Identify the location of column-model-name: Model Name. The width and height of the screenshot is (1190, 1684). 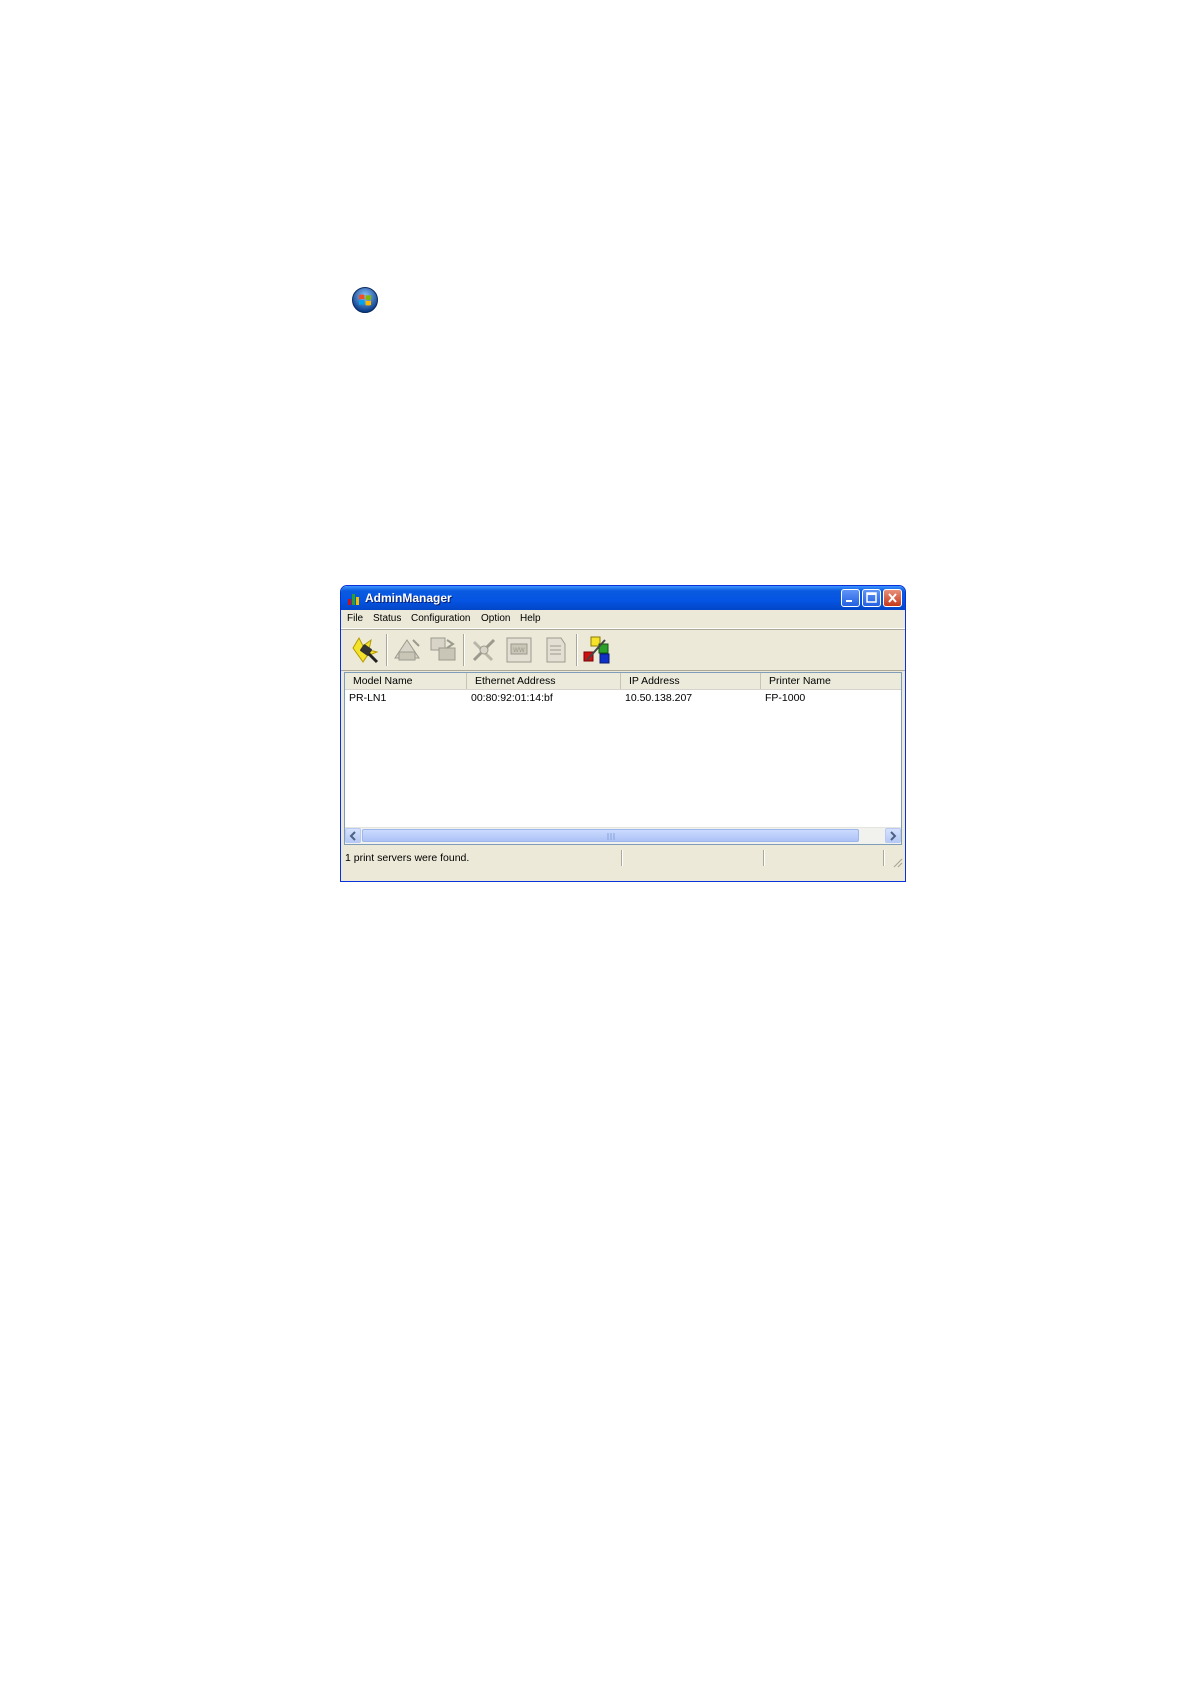
(406, 681).